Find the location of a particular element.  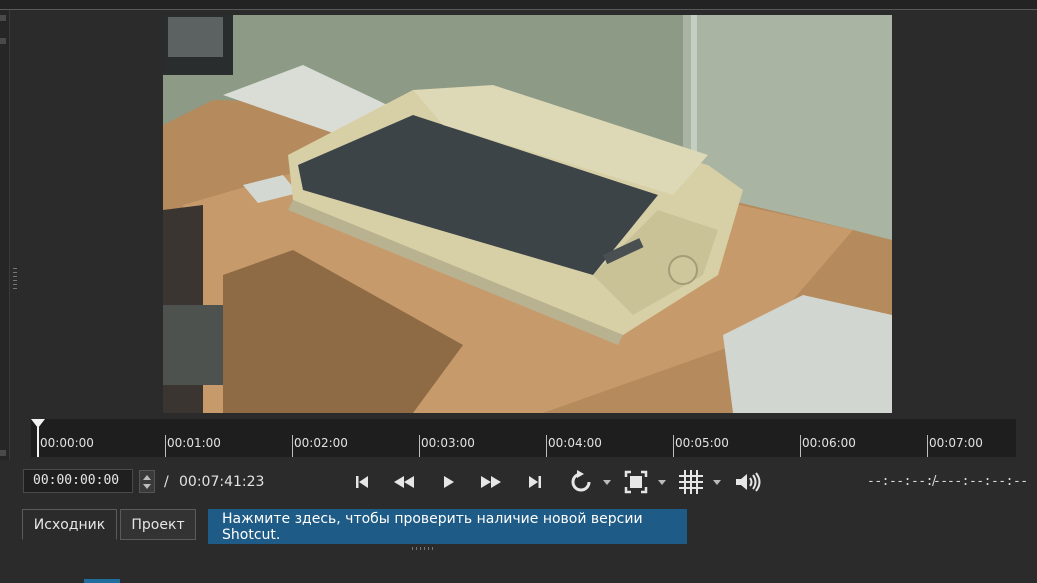

total-duration: 00:07:41:23 is located at coordinates (222, 482).